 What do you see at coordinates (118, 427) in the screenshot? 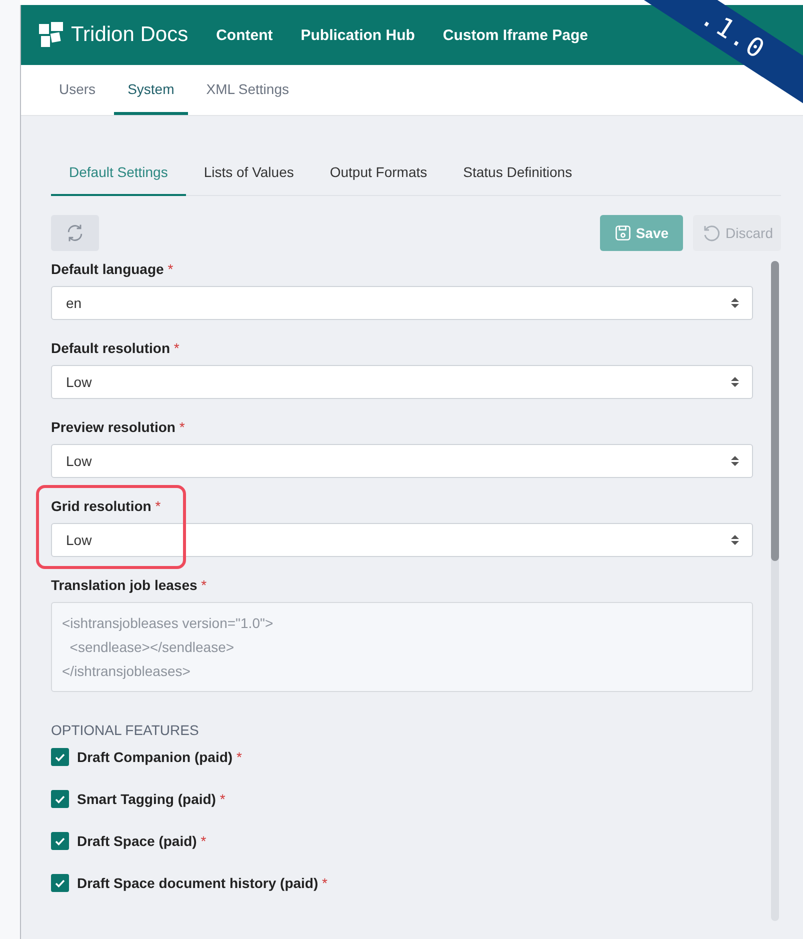
I see `field-label: Preview resolution *` at bounding box center [118, 427].